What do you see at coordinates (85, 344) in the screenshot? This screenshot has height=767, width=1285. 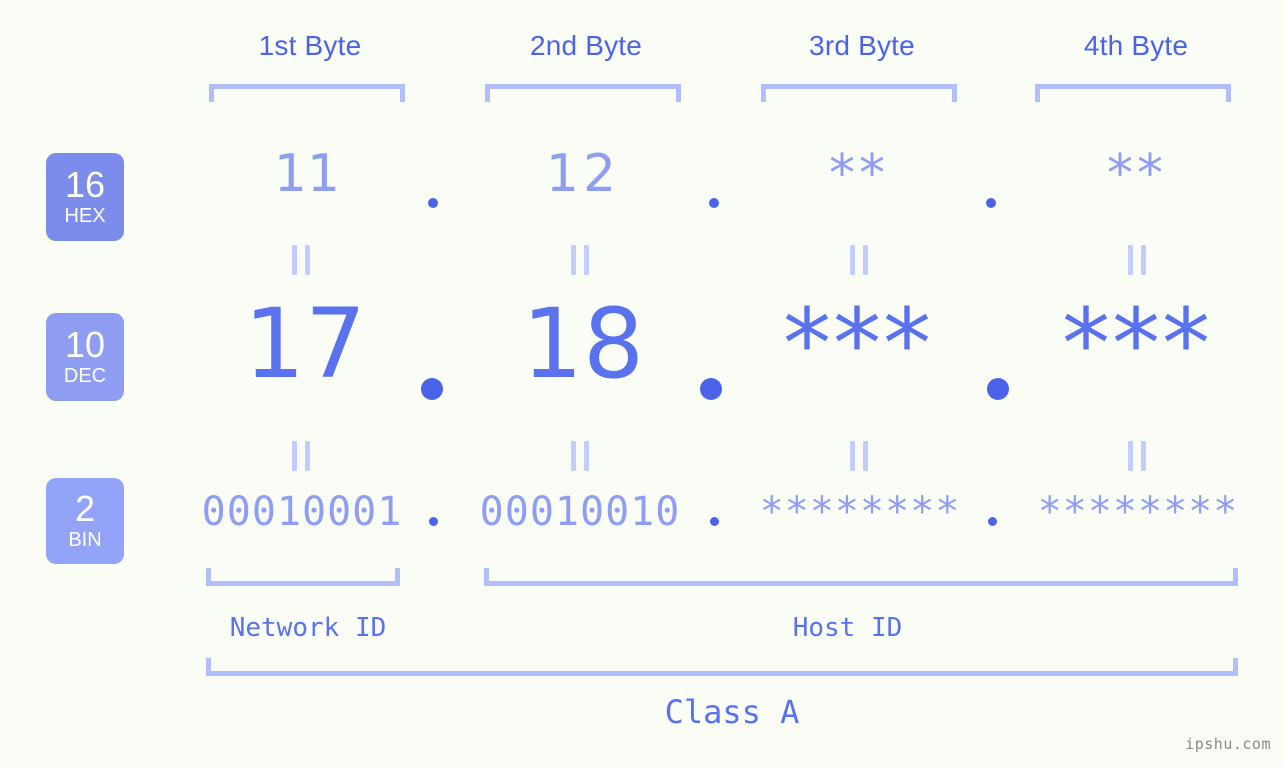 I see `base-badge-dec-number: 10` at bounding box center [85, 344].